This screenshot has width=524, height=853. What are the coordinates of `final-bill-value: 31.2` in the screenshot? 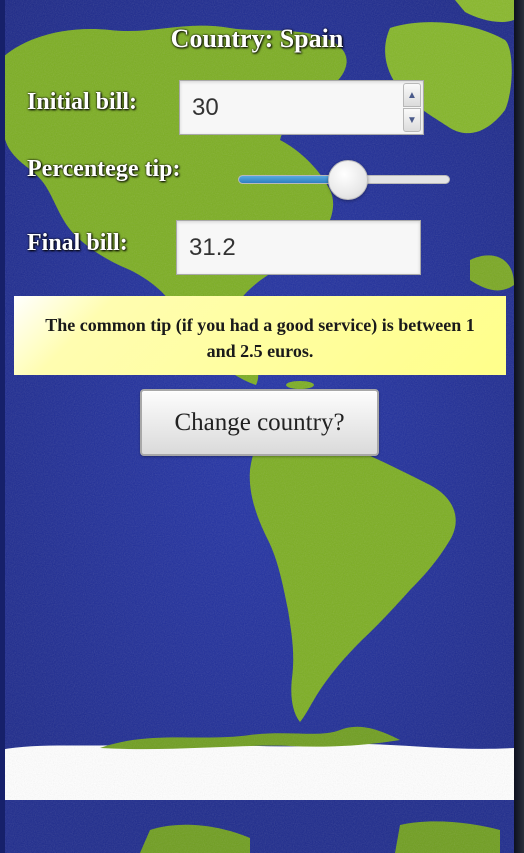 It's located at (212, 247).